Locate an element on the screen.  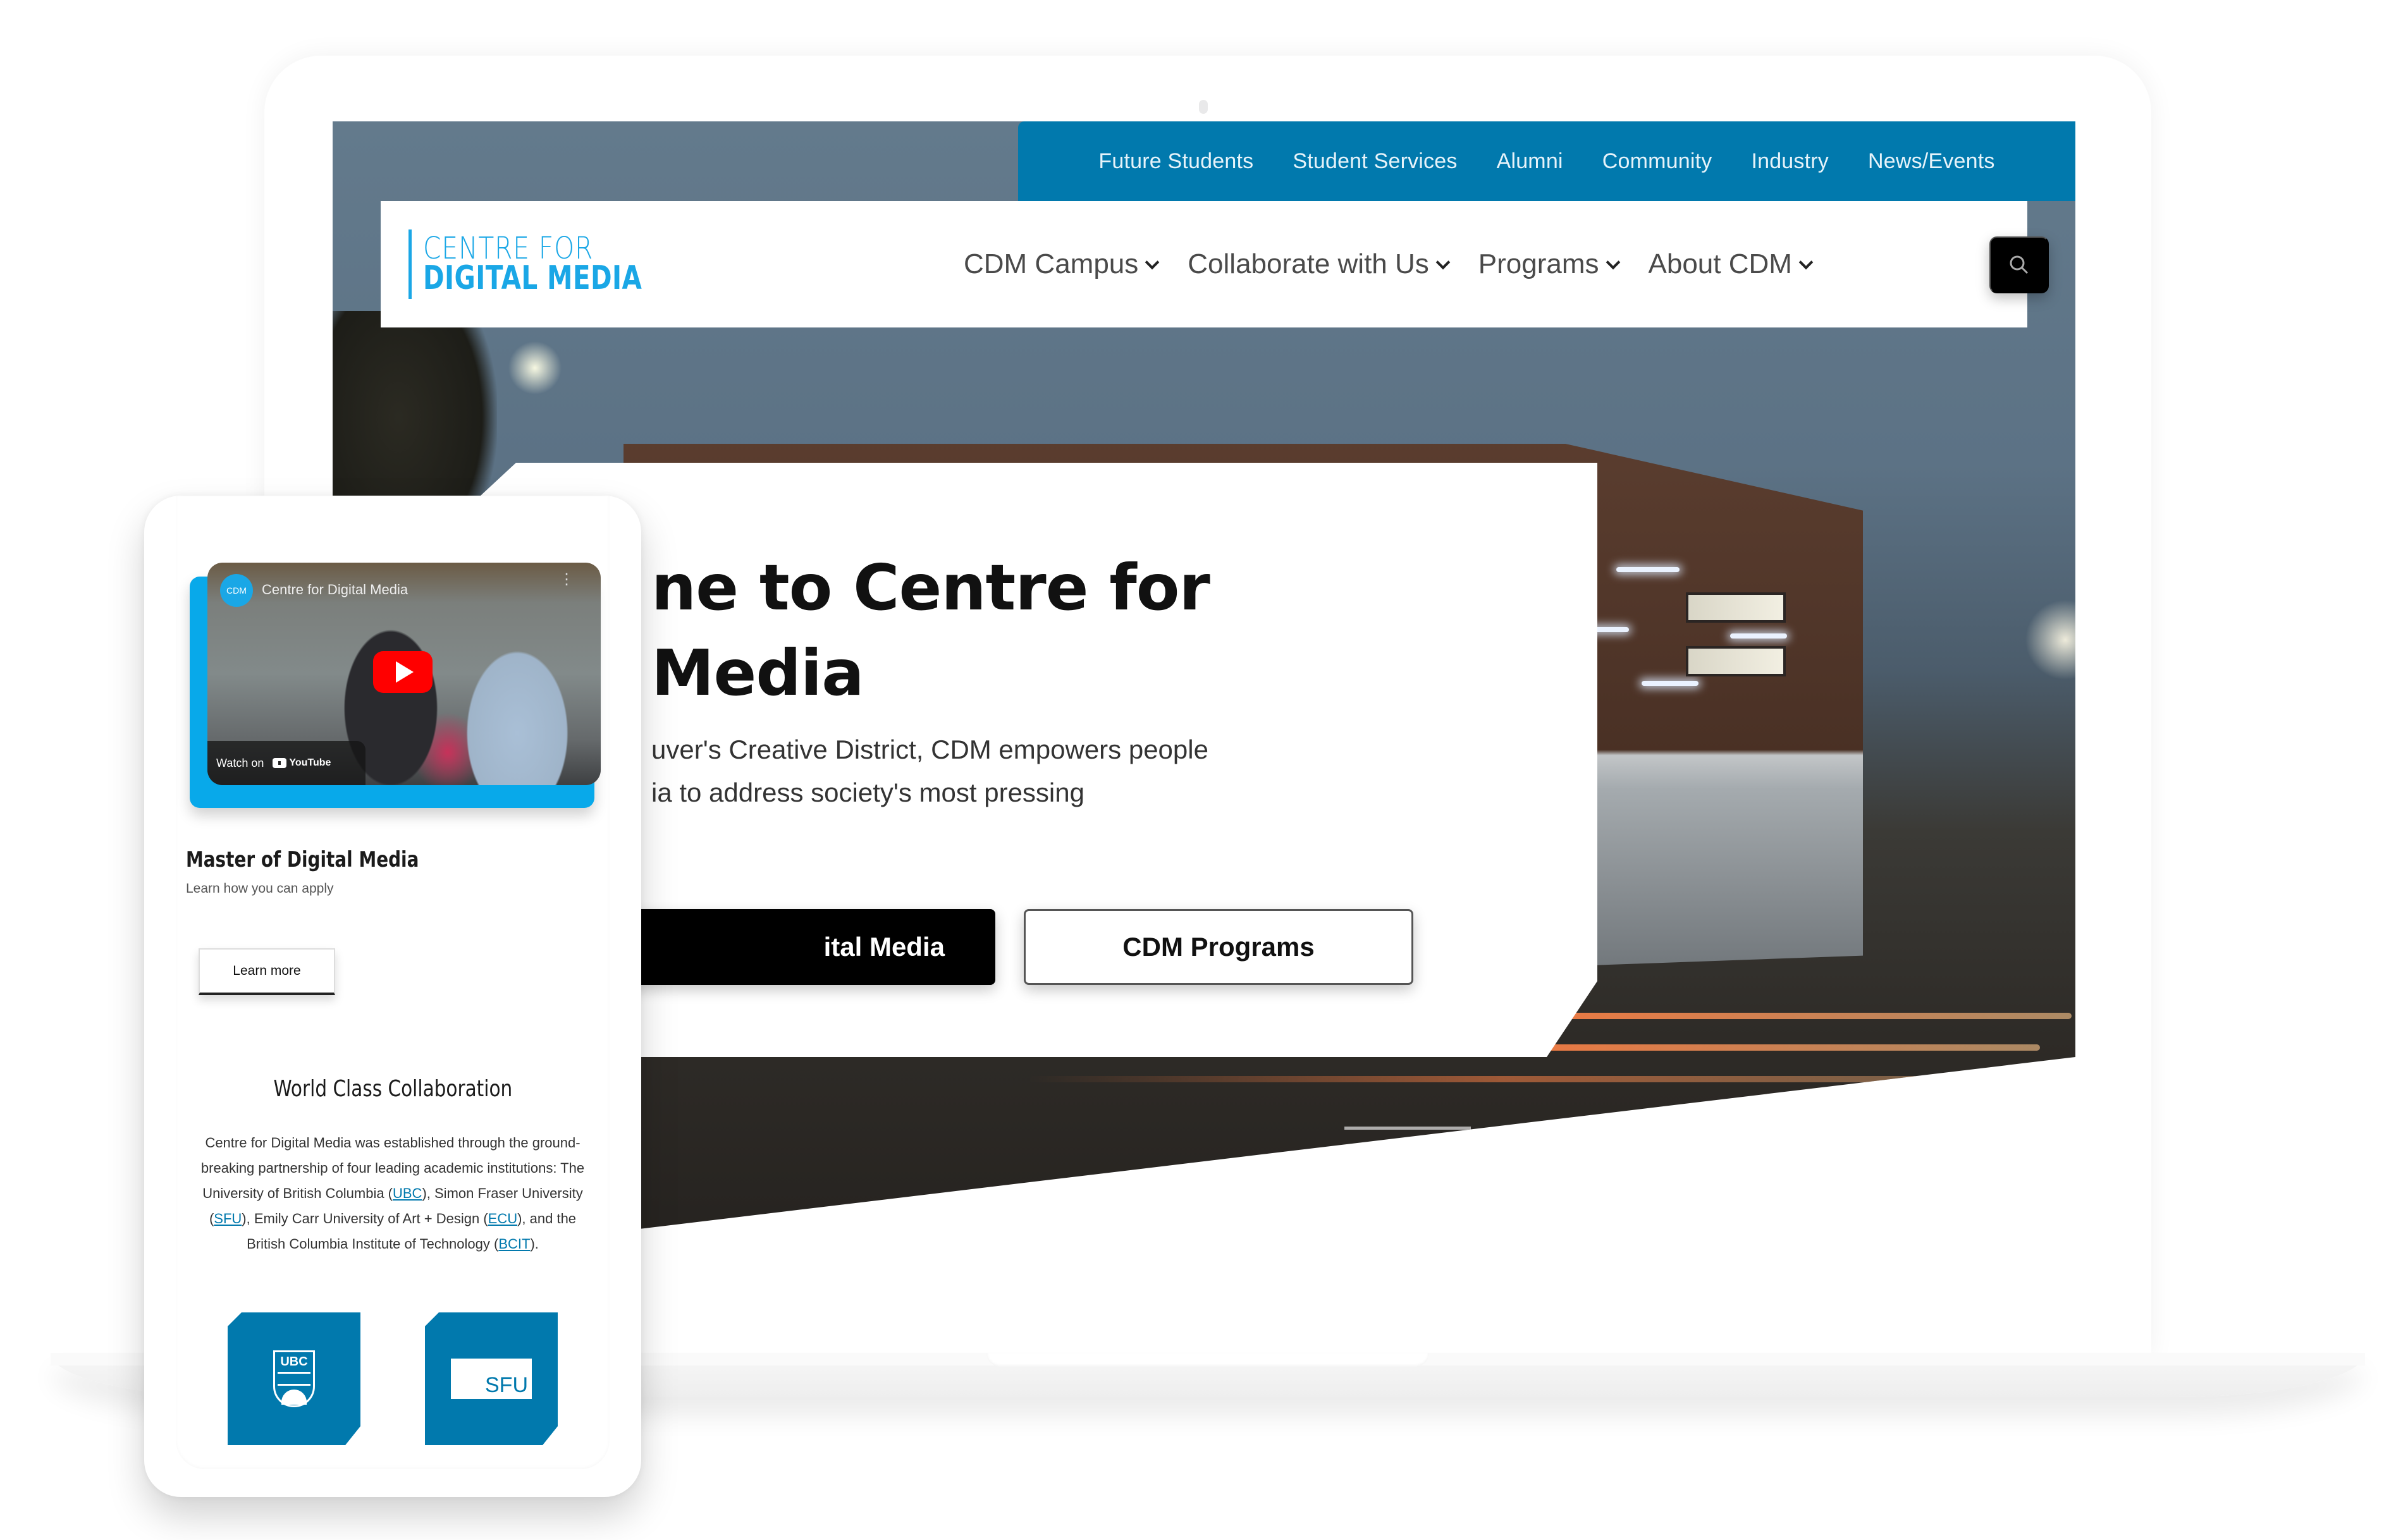
crest-waves is located at coordinates (294, 1379).